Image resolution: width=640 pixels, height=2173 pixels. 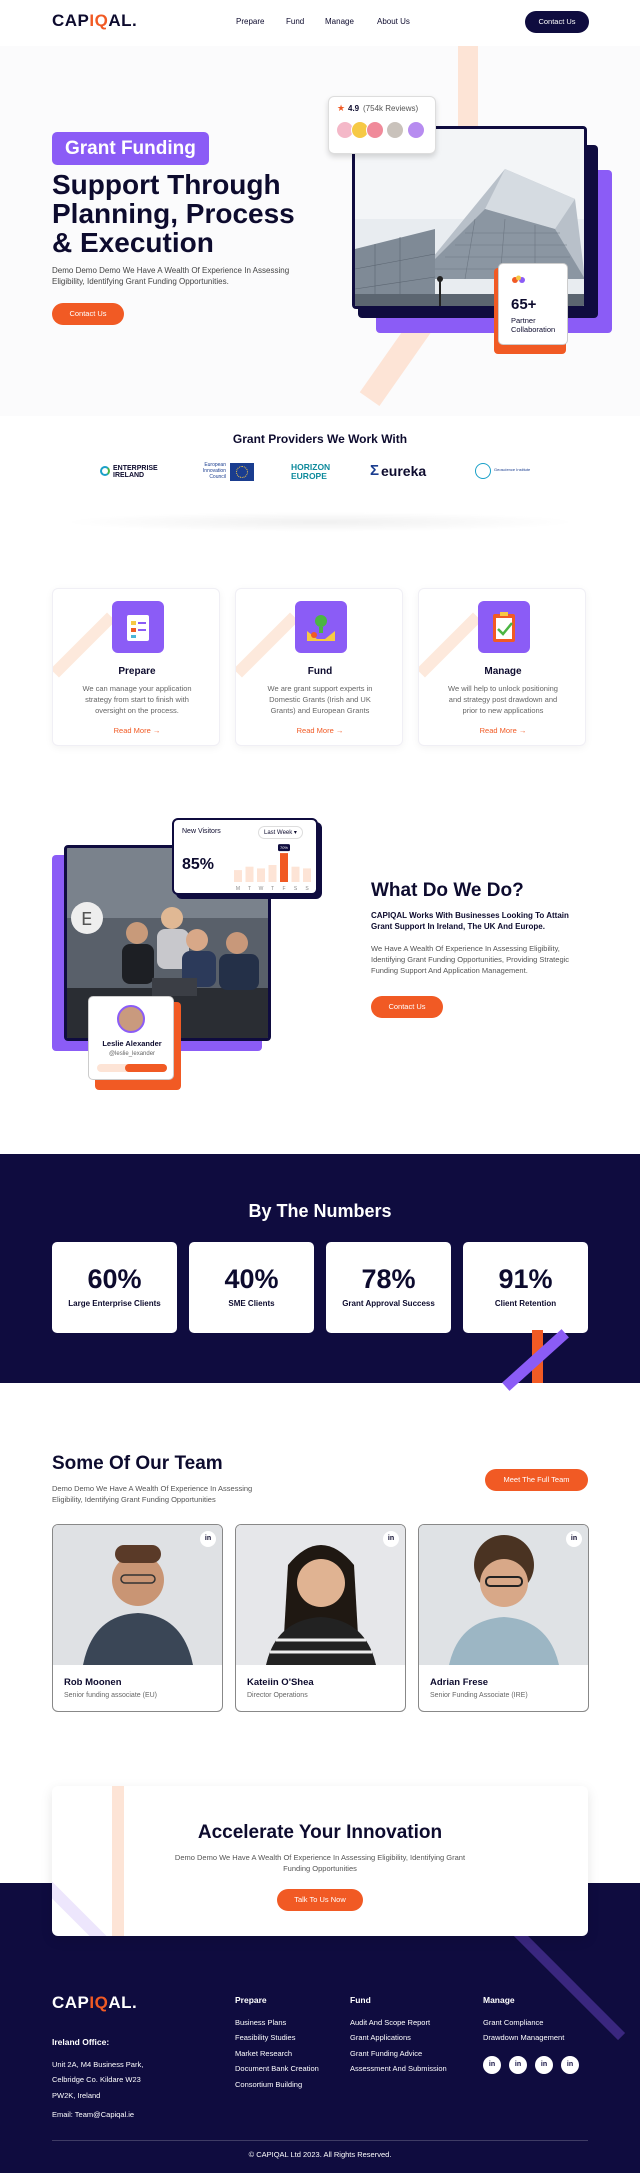 What do you see at coordinates (94, 21) in the screenshot?
I see `logo: CAPIQAL.` at bounding box center [94, 21].